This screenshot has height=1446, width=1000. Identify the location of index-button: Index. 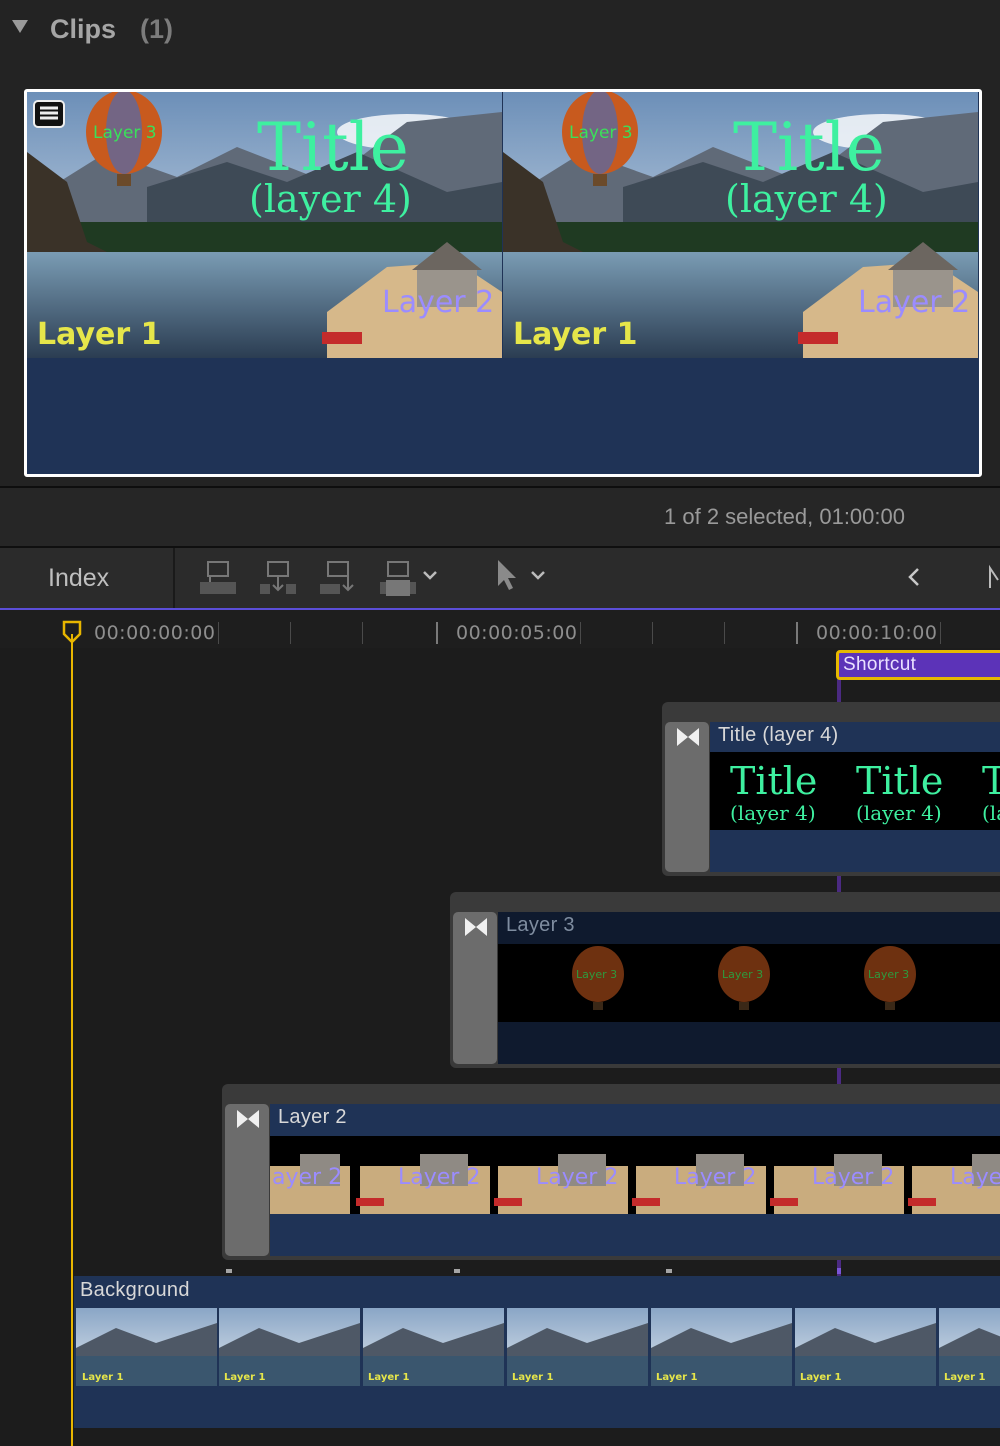
(87, 578).